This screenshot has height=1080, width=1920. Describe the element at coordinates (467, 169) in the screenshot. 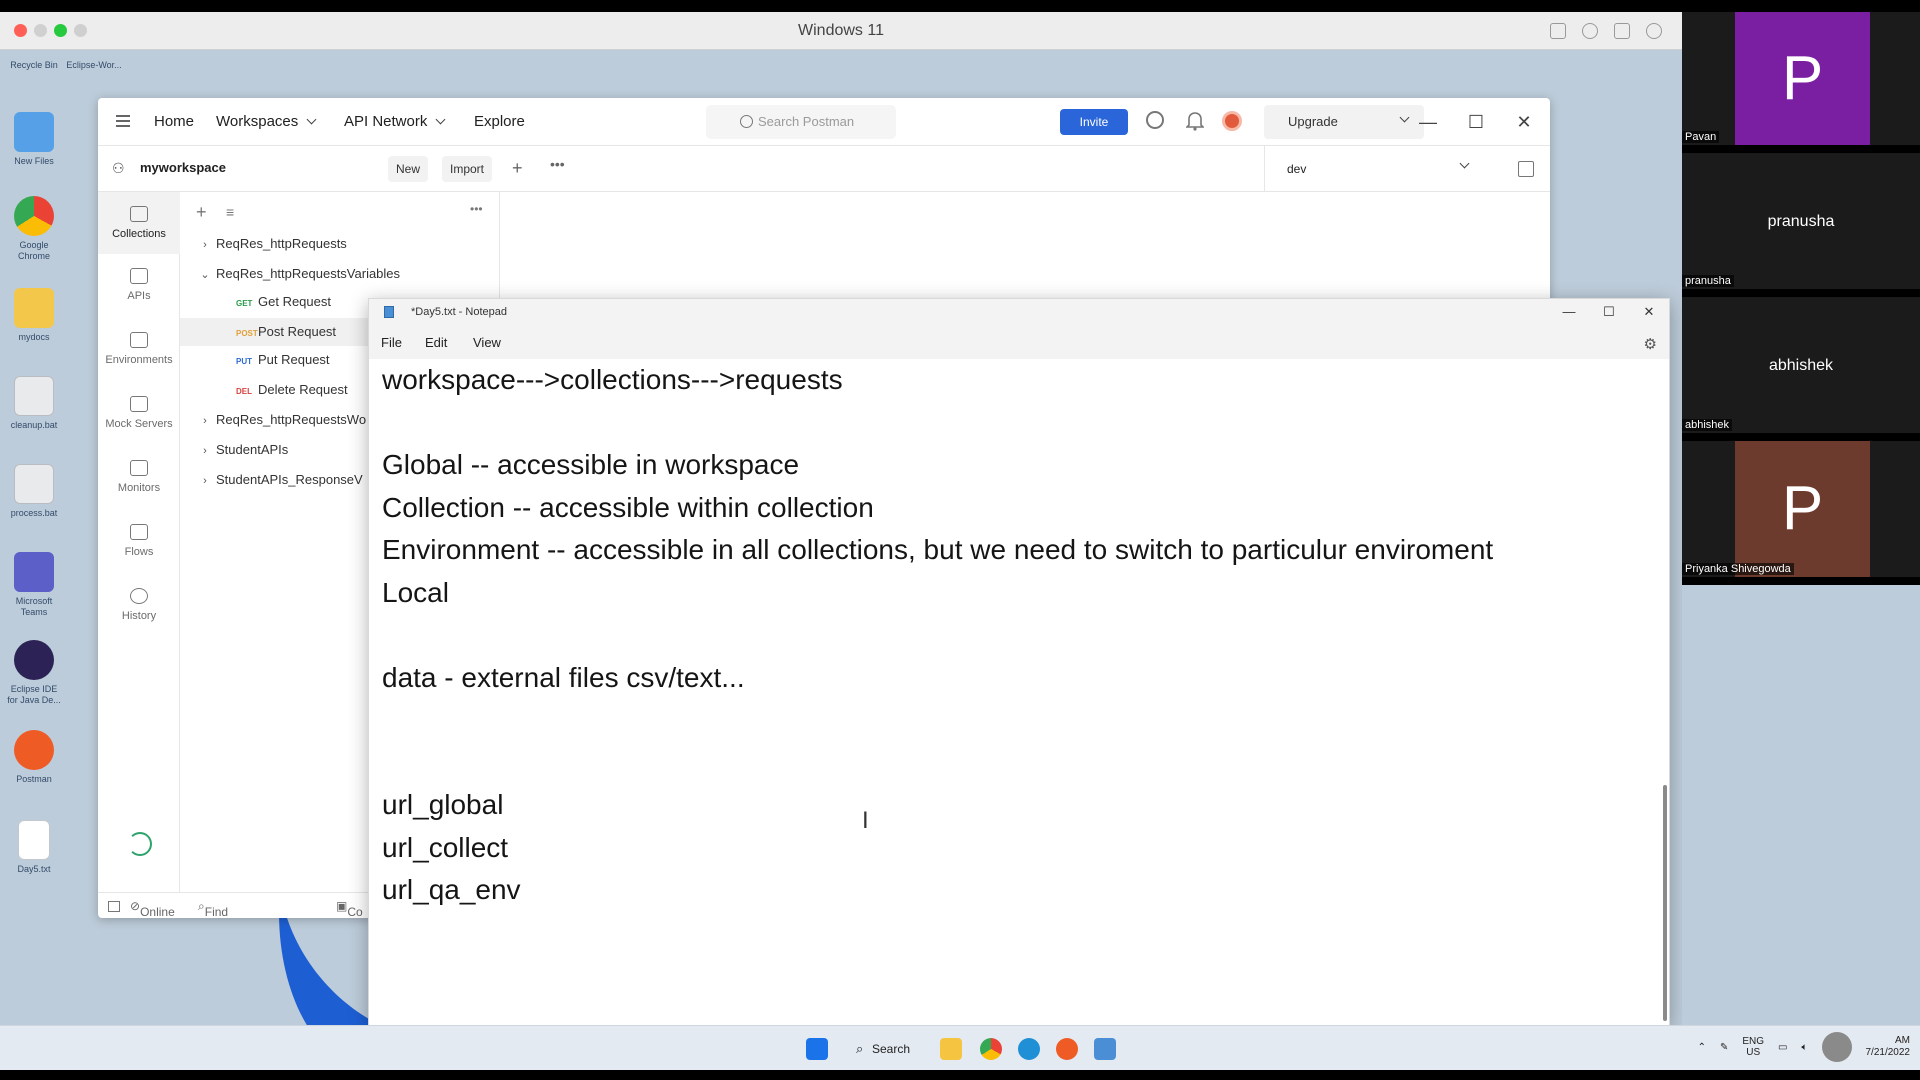

I see `import-button: Import` at that location.